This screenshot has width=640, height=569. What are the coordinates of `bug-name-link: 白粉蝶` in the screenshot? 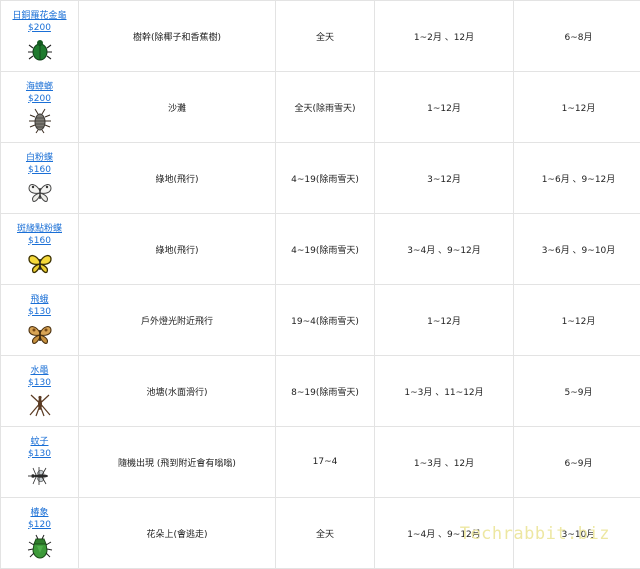 It's located at (39, 158).